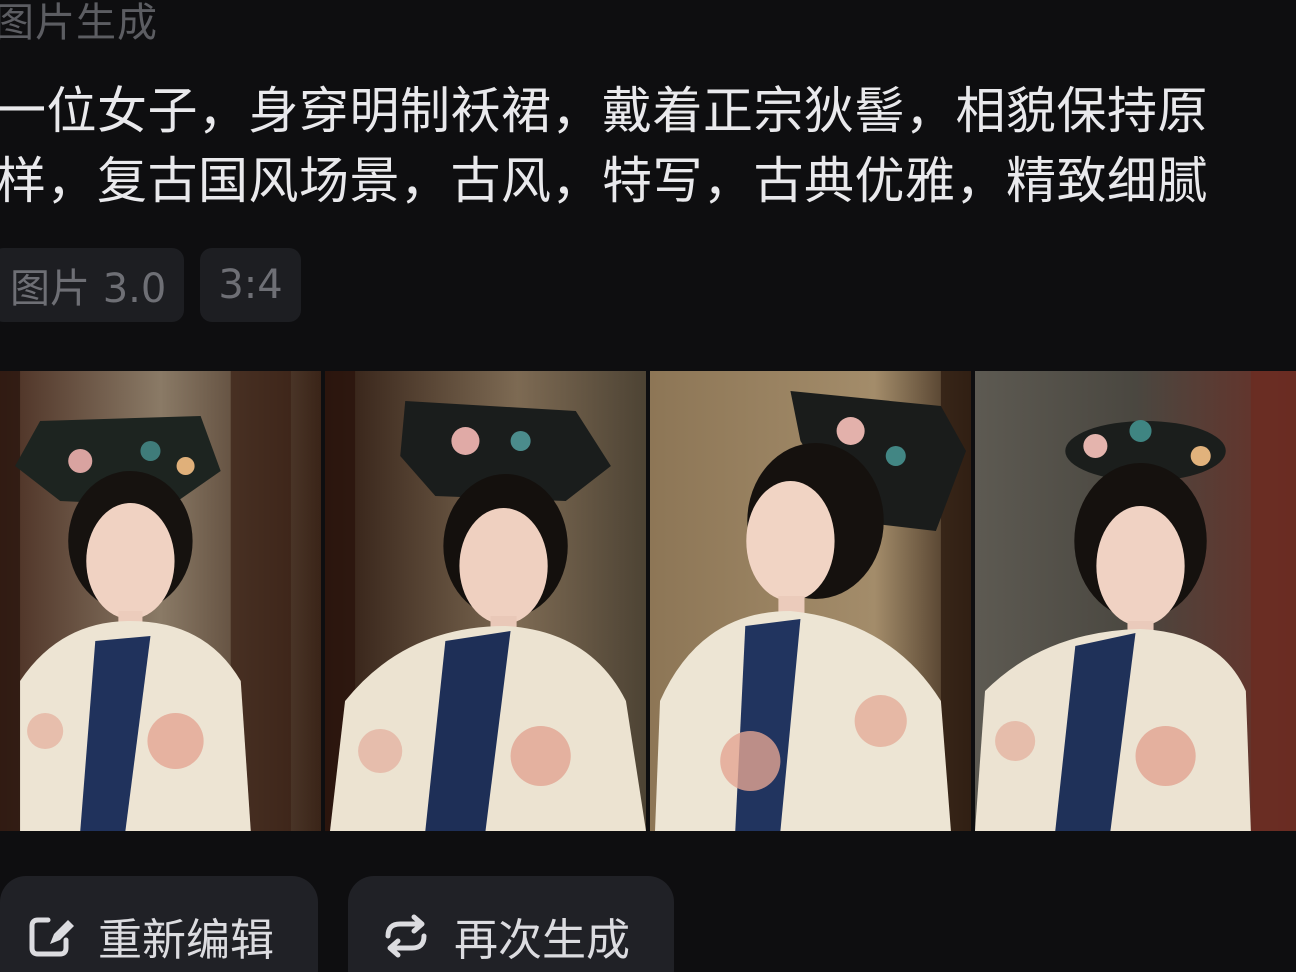 The height and width of the screenshot is (972, 1296). Describe the element at coordinates (250, 285) in the screenshot. I see `aspect-ratio-tag: 3:4` at that location.